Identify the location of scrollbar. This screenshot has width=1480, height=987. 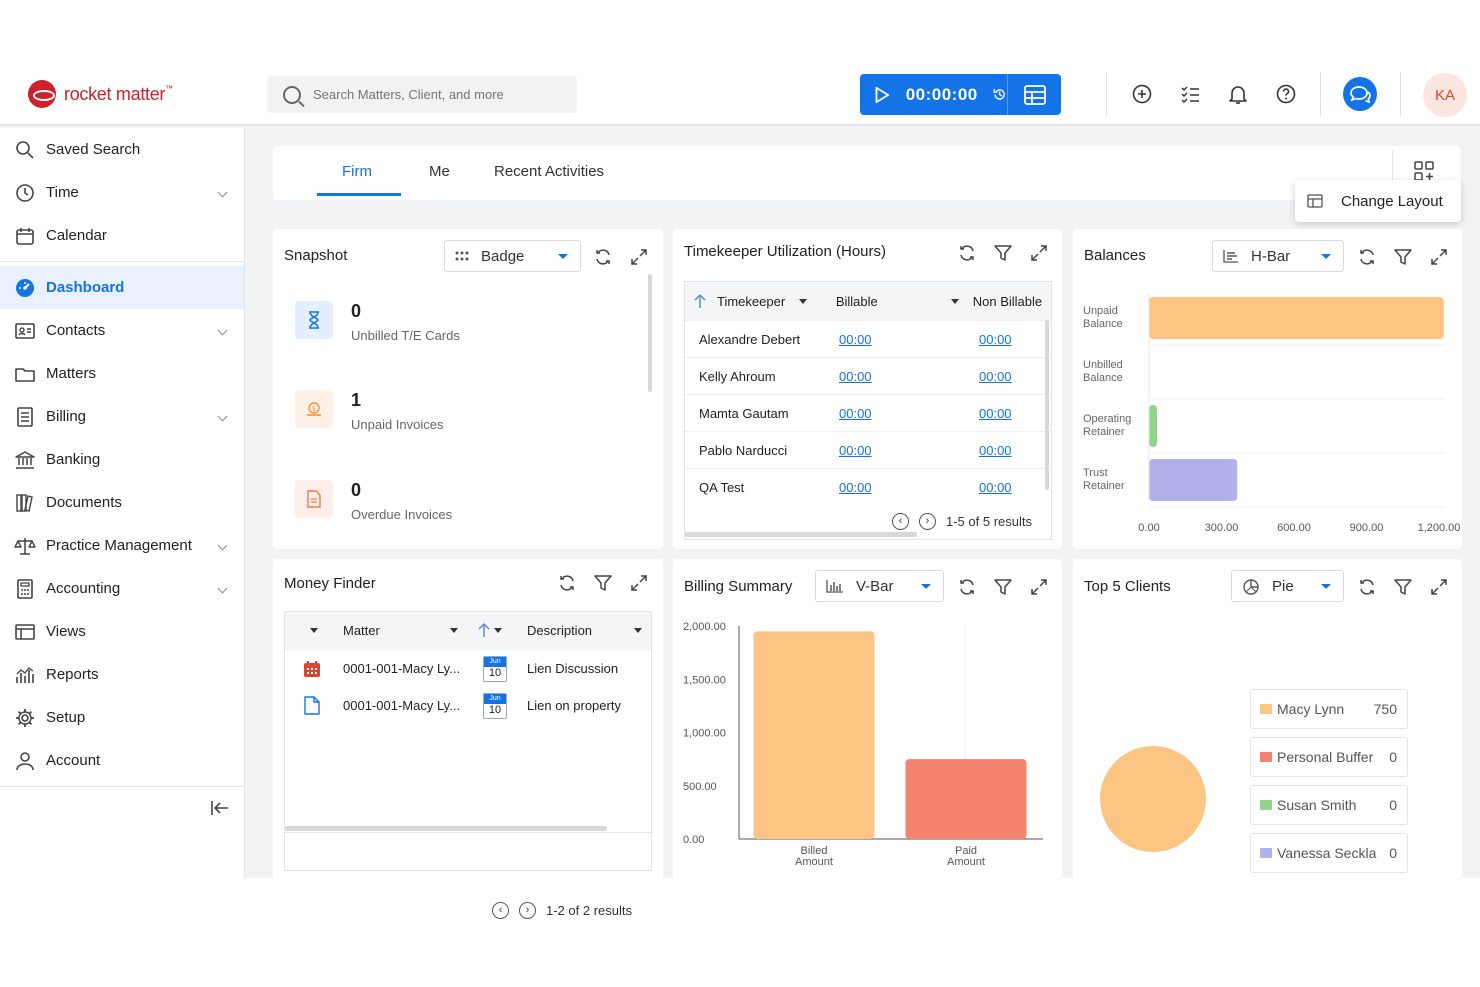
(650, 333).